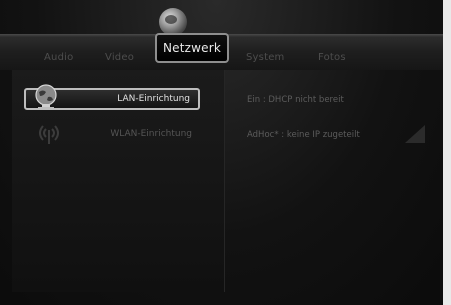  Describe the element at coordinates (153, 99) in the screenshot. I see `lan-setup-label: LAN-Einrichtung` at that location.